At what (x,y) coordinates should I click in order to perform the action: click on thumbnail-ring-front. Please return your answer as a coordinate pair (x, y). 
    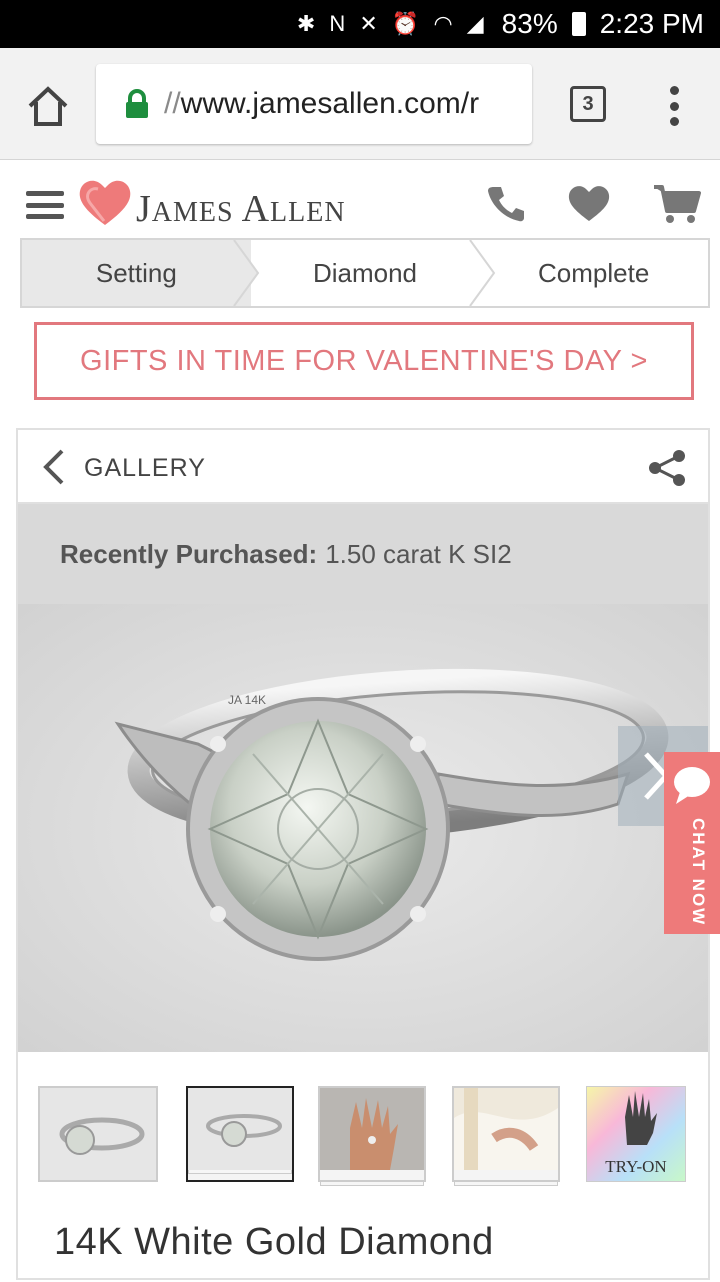
    Looking at the image, I should click on (240, 1134).